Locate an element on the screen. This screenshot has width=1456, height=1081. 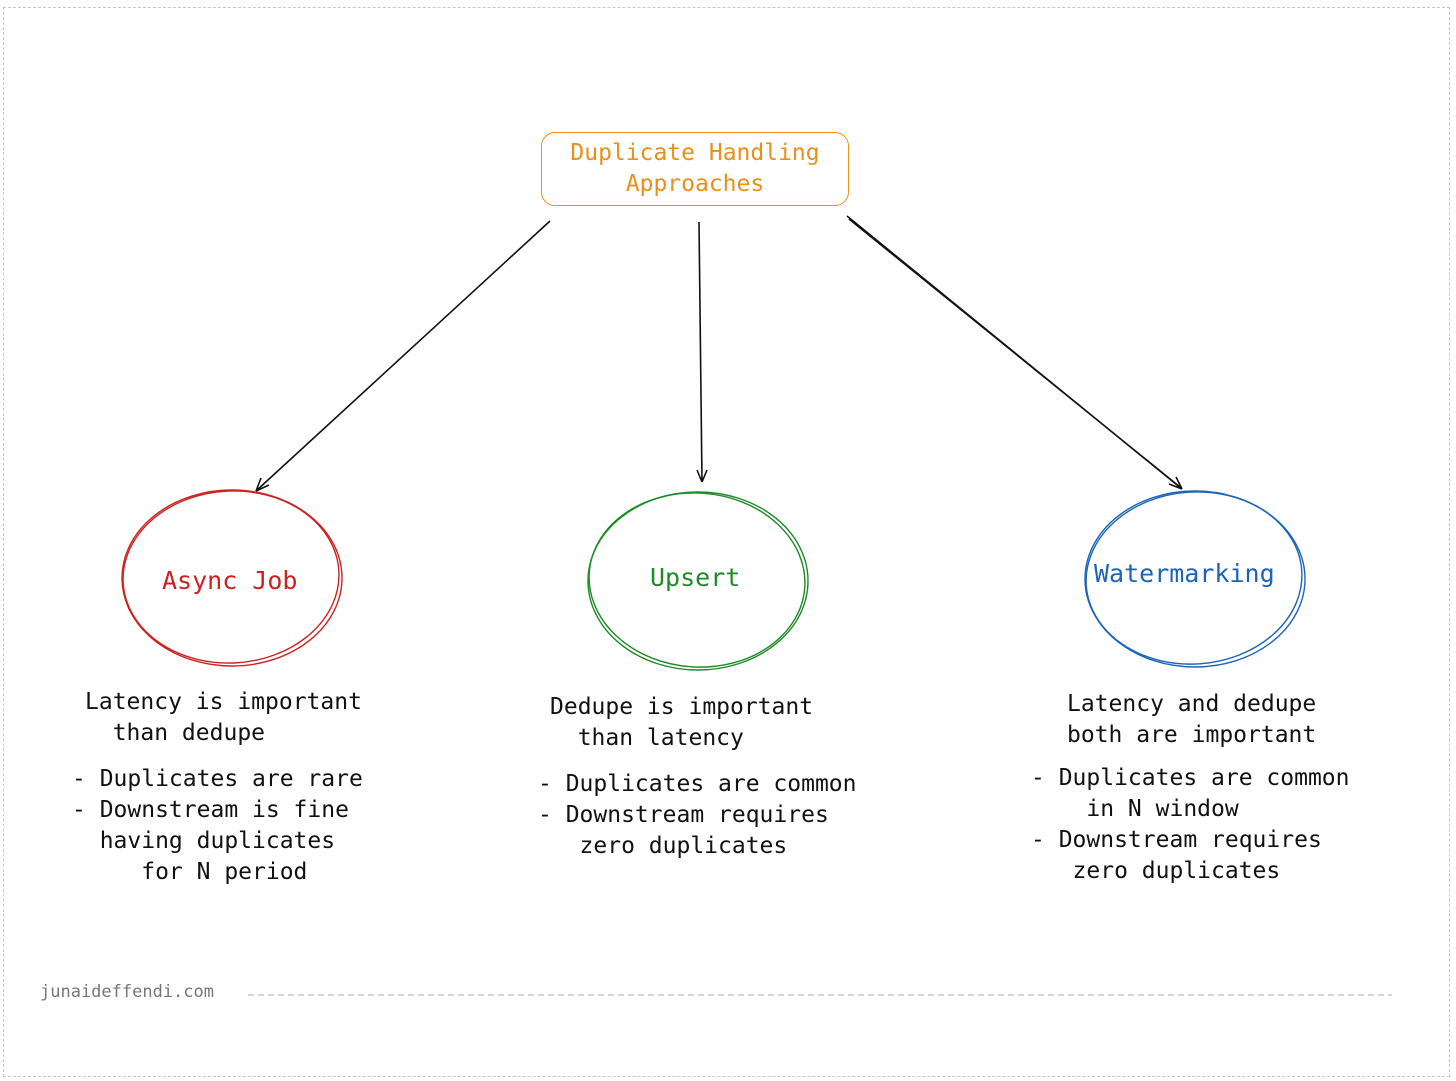
arrow-to-upsert is located at coordinates (702, 352).